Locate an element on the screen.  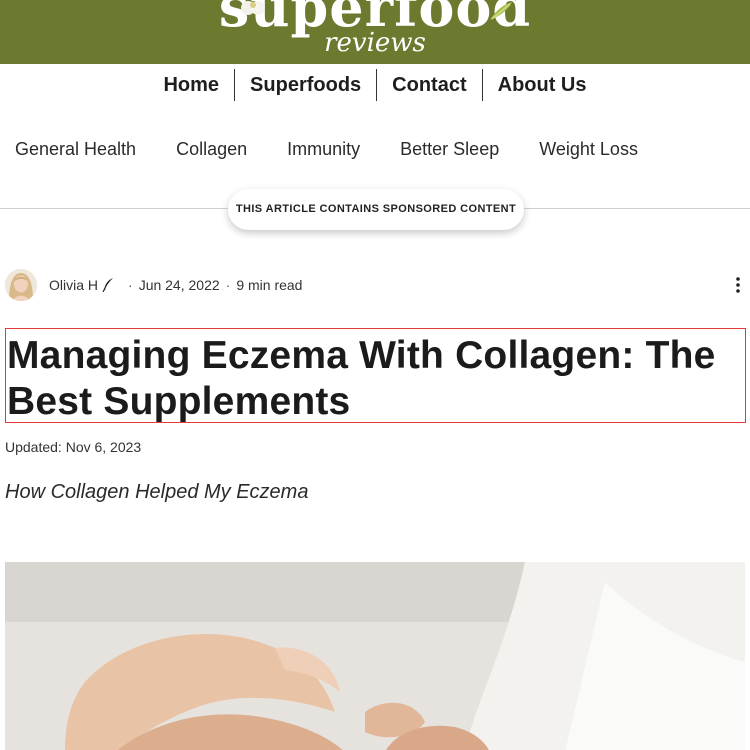
author-avatar is located at coordinates (21, 285).